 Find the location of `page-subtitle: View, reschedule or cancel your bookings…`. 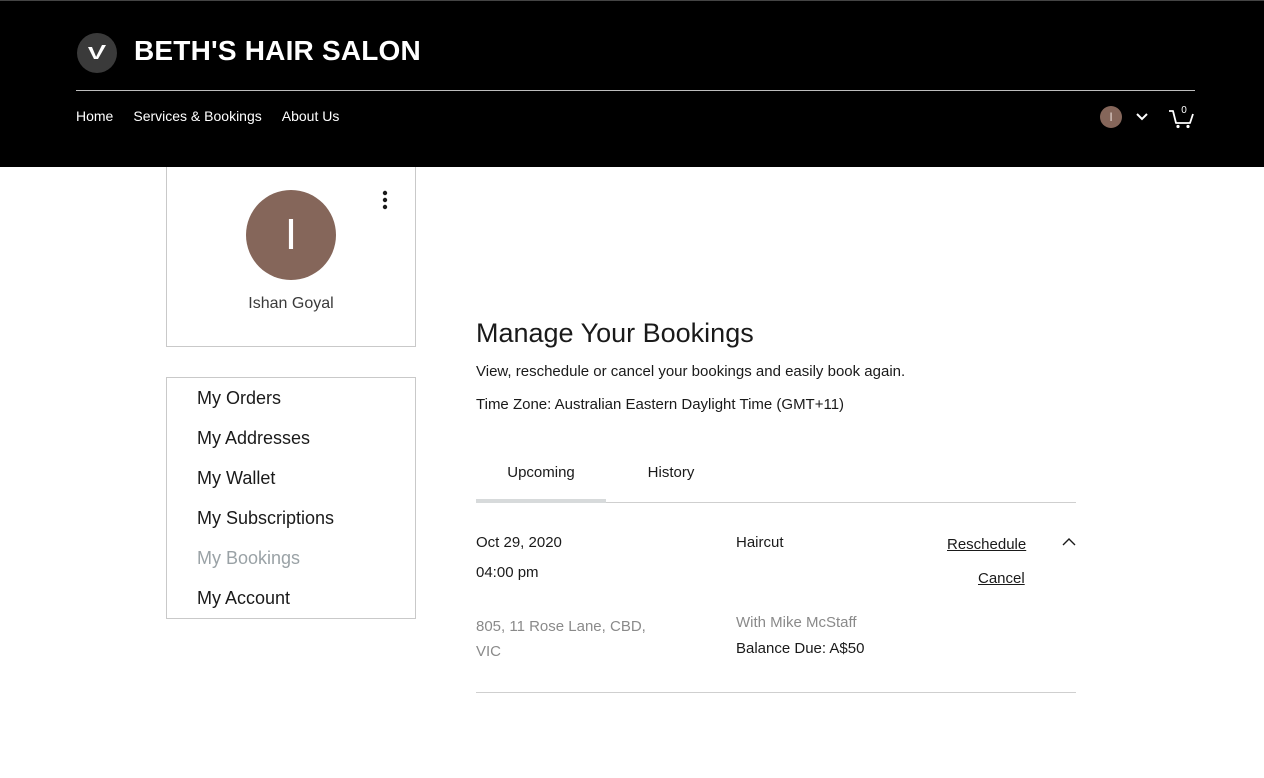

page-subtitle: View, reschedule or cancel your bookings… is located at coordinates (691, 371).